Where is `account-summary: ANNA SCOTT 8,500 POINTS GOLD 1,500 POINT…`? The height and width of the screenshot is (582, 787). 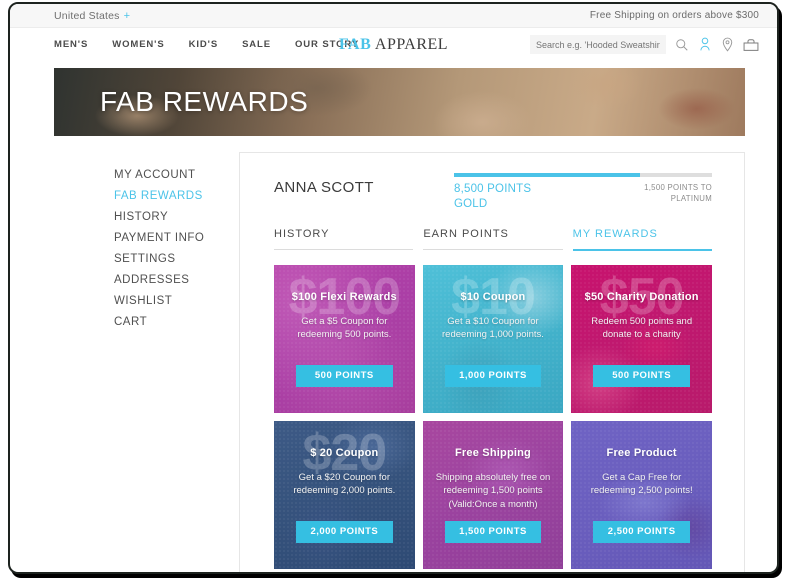
account-summary: ANNA SCOTT 8,500 POINTS GOLD 1,500 POINT… is located at coordinates (492, 189).